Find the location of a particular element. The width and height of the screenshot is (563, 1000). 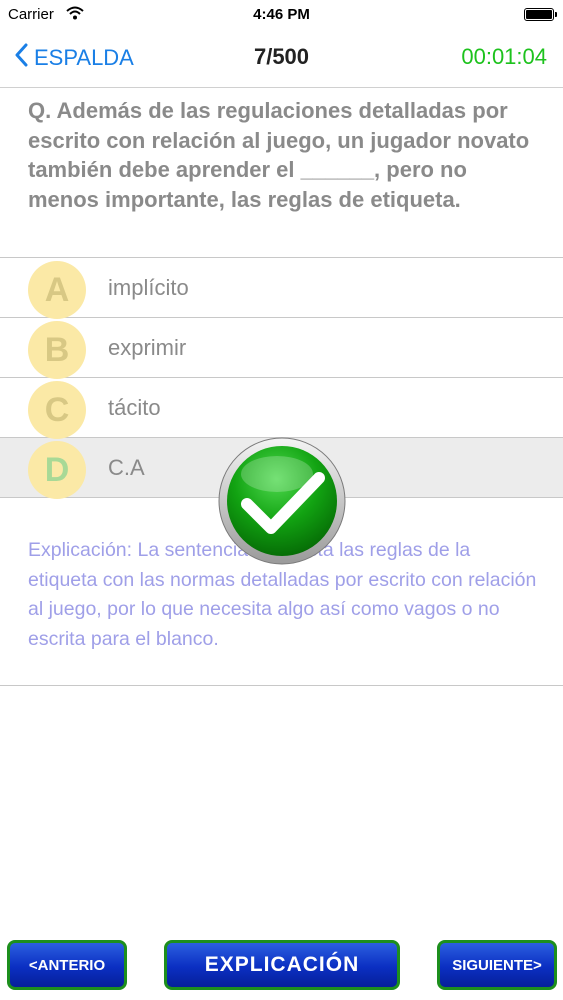

option-a: A implícito is located at coordinates (281, 288).